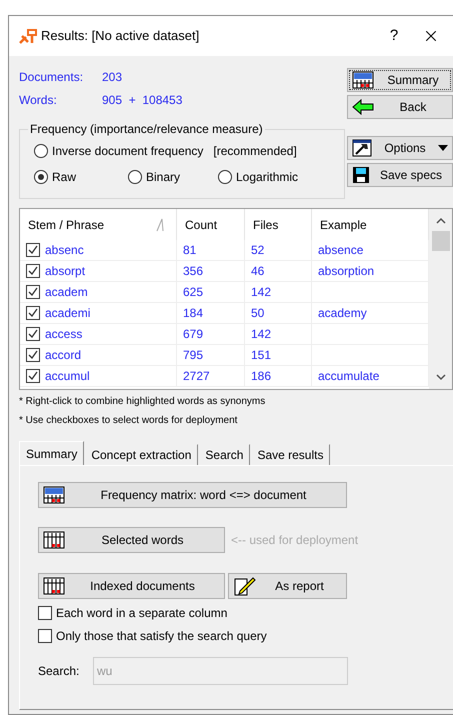 The width and height of the screenshot is (453, 715). What do you see at coordinates (261, 355) in the screenshot?
I see `table-cell-text: 151` at bounding box center [261, 355].